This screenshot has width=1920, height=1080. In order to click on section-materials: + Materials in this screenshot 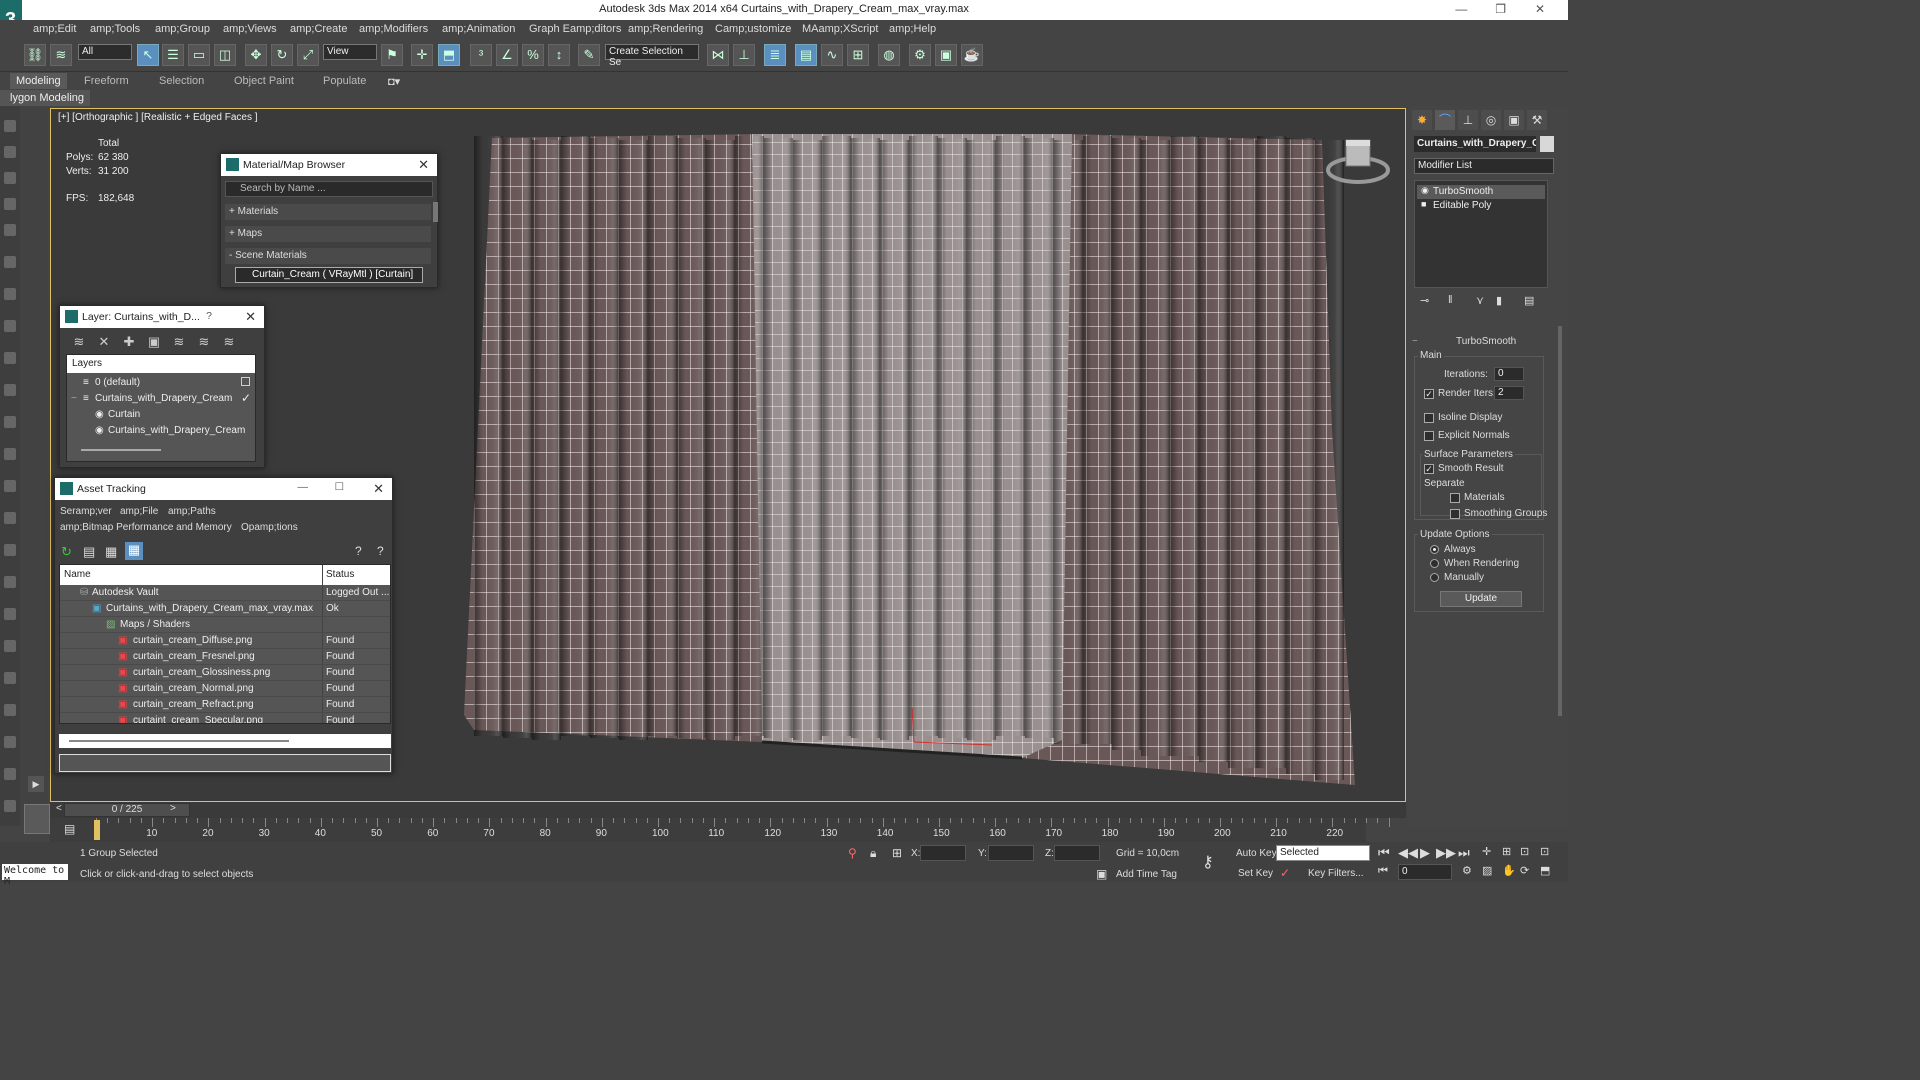, I will do `click(328, 212)`.